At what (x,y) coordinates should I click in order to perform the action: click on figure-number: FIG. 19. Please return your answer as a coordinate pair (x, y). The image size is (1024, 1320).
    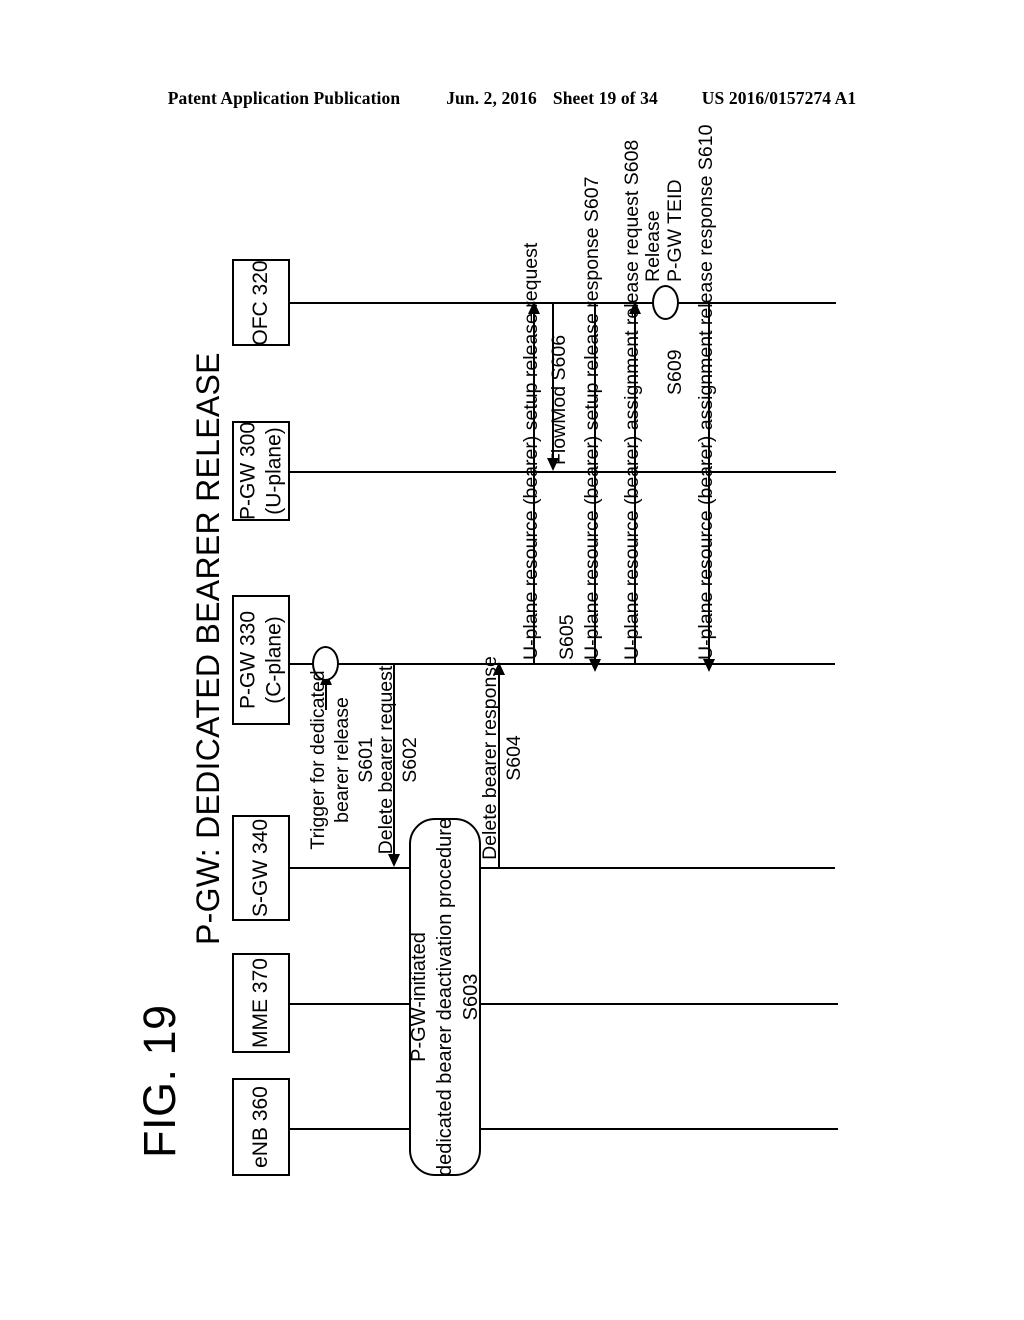
    Looking at the image, I should click on (159, 1081).